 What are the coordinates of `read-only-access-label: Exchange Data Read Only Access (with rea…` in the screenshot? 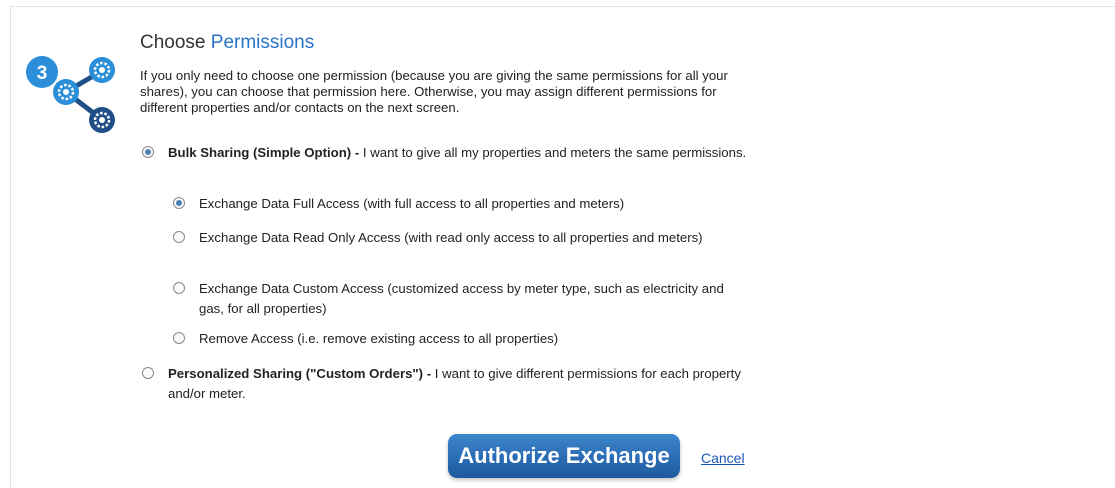 It's located at (463, 238).